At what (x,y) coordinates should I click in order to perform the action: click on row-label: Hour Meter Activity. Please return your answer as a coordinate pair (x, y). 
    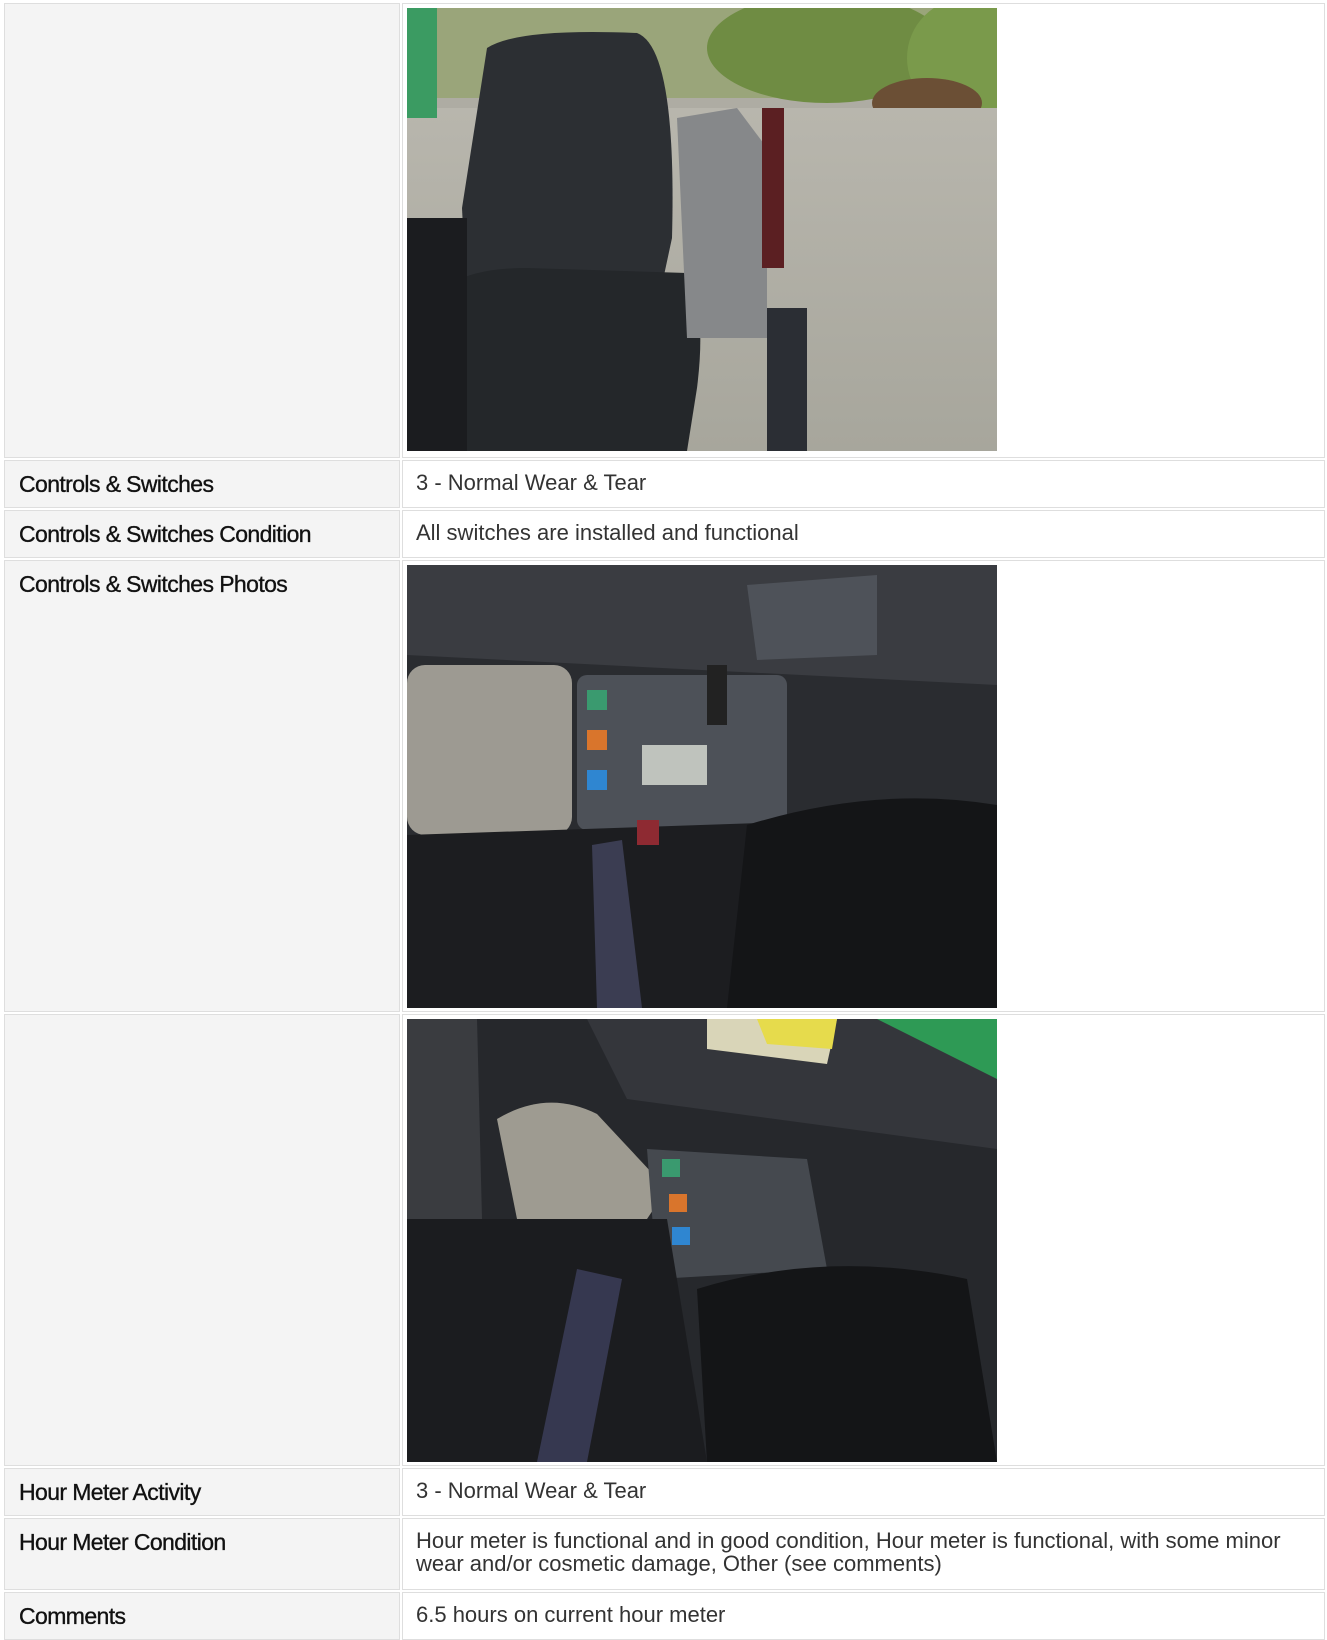
    Looking at the image, I should click on (110, 1492).